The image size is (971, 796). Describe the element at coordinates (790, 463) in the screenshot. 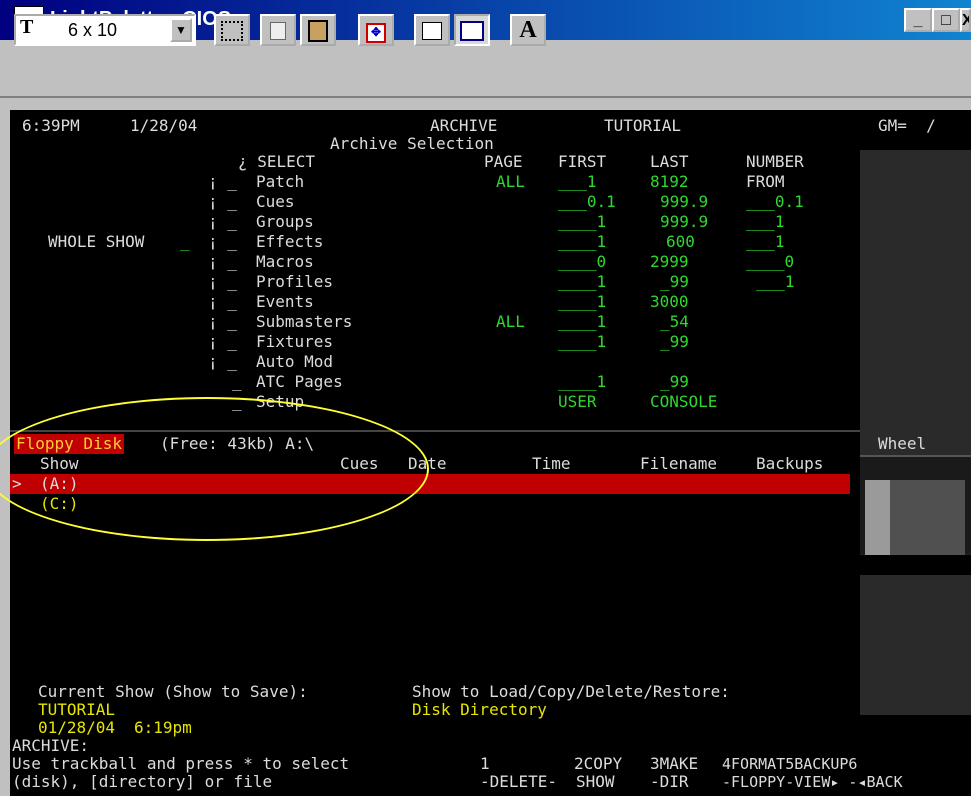

I see `col-backups: Backups` at that location.